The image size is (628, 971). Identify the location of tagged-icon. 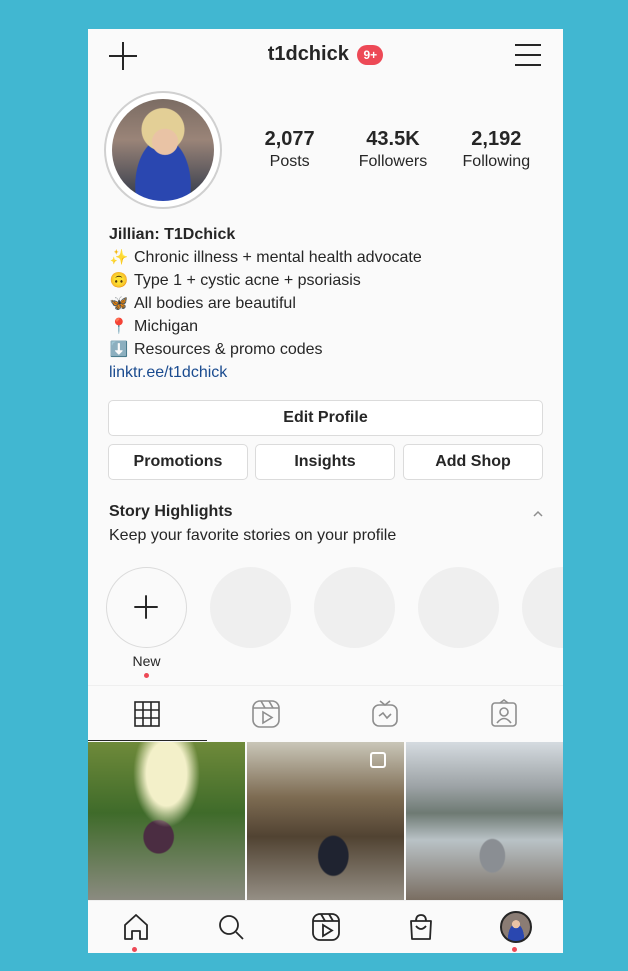
(503, 712).